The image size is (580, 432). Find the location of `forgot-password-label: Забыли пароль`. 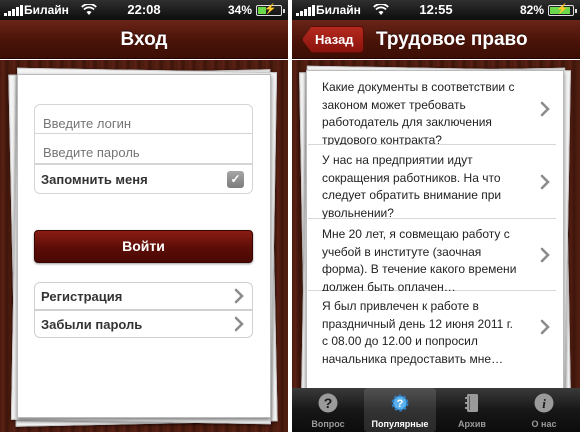

forgot-password-label: Забыли пароль is located at coordinates (92, 324).